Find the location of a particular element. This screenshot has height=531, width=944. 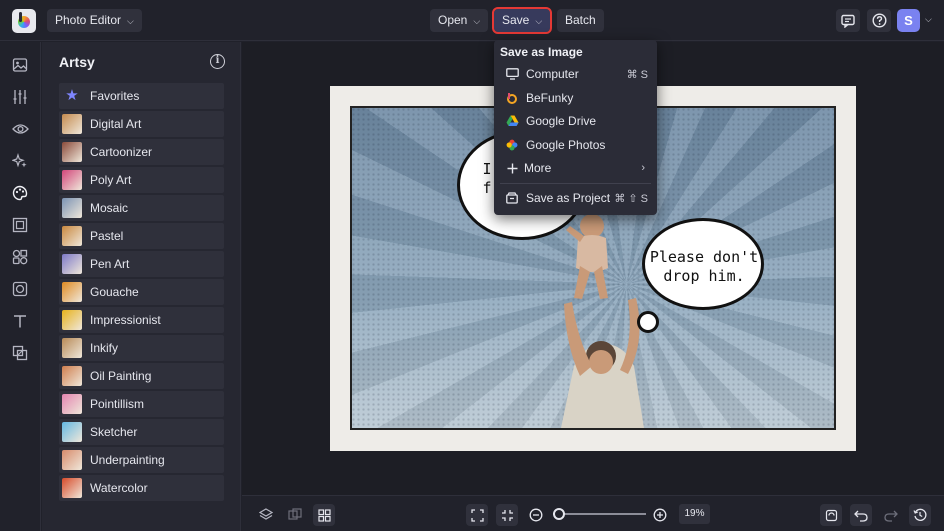

actual-size-button is located at coordinates (507, 515).